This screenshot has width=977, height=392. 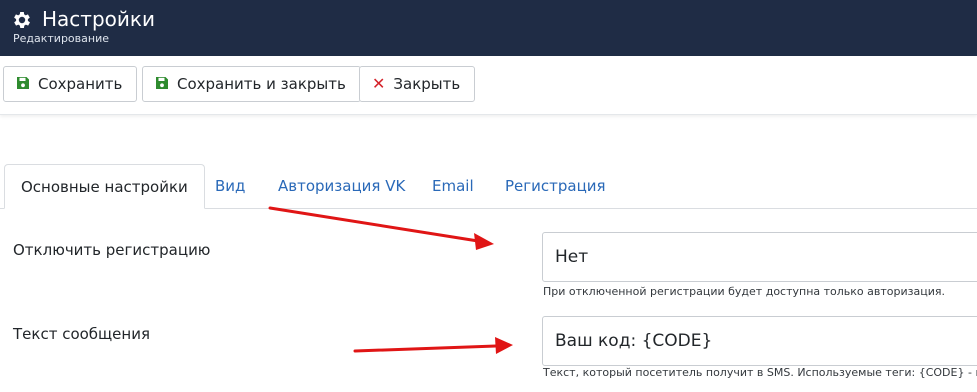 I want to click on page-title: Настройки, so click(x=98, y=19).